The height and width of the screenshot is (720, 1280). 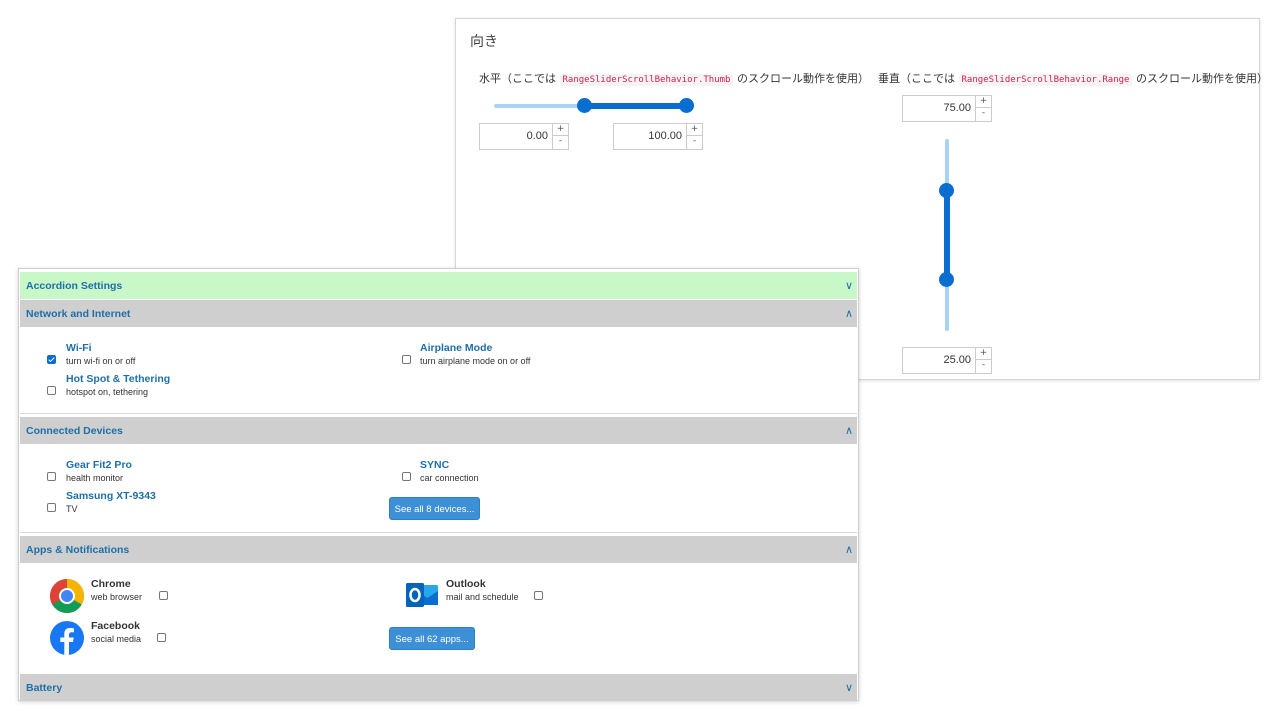 What do you see at coordinates (438, 430) in the screenshot?
I see `devices-section-header: Connected Devices ∧` at bounding box center [438, 430].